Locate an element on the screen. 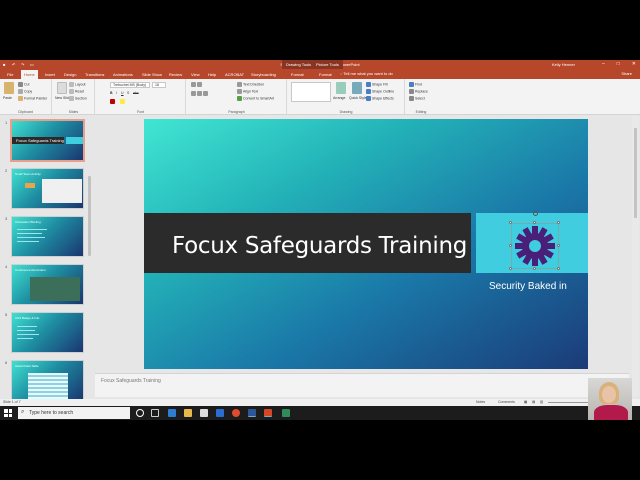  app-icon is located at coordinates (286, 413).